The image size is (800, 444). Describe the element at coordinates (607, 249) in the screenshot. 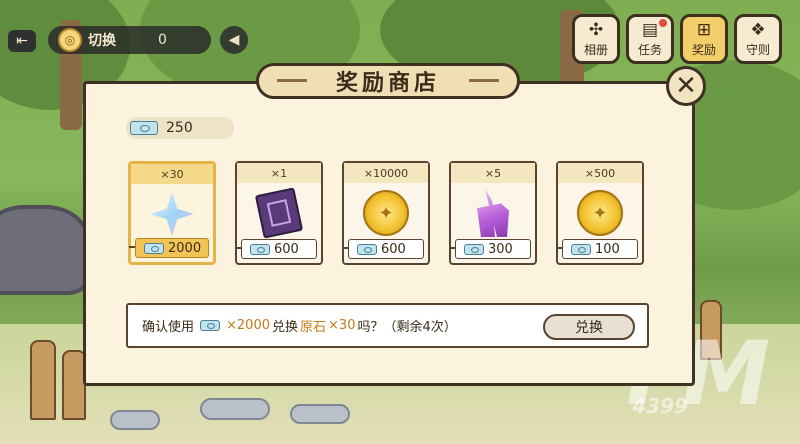

I see `item-price: 100` at that location.